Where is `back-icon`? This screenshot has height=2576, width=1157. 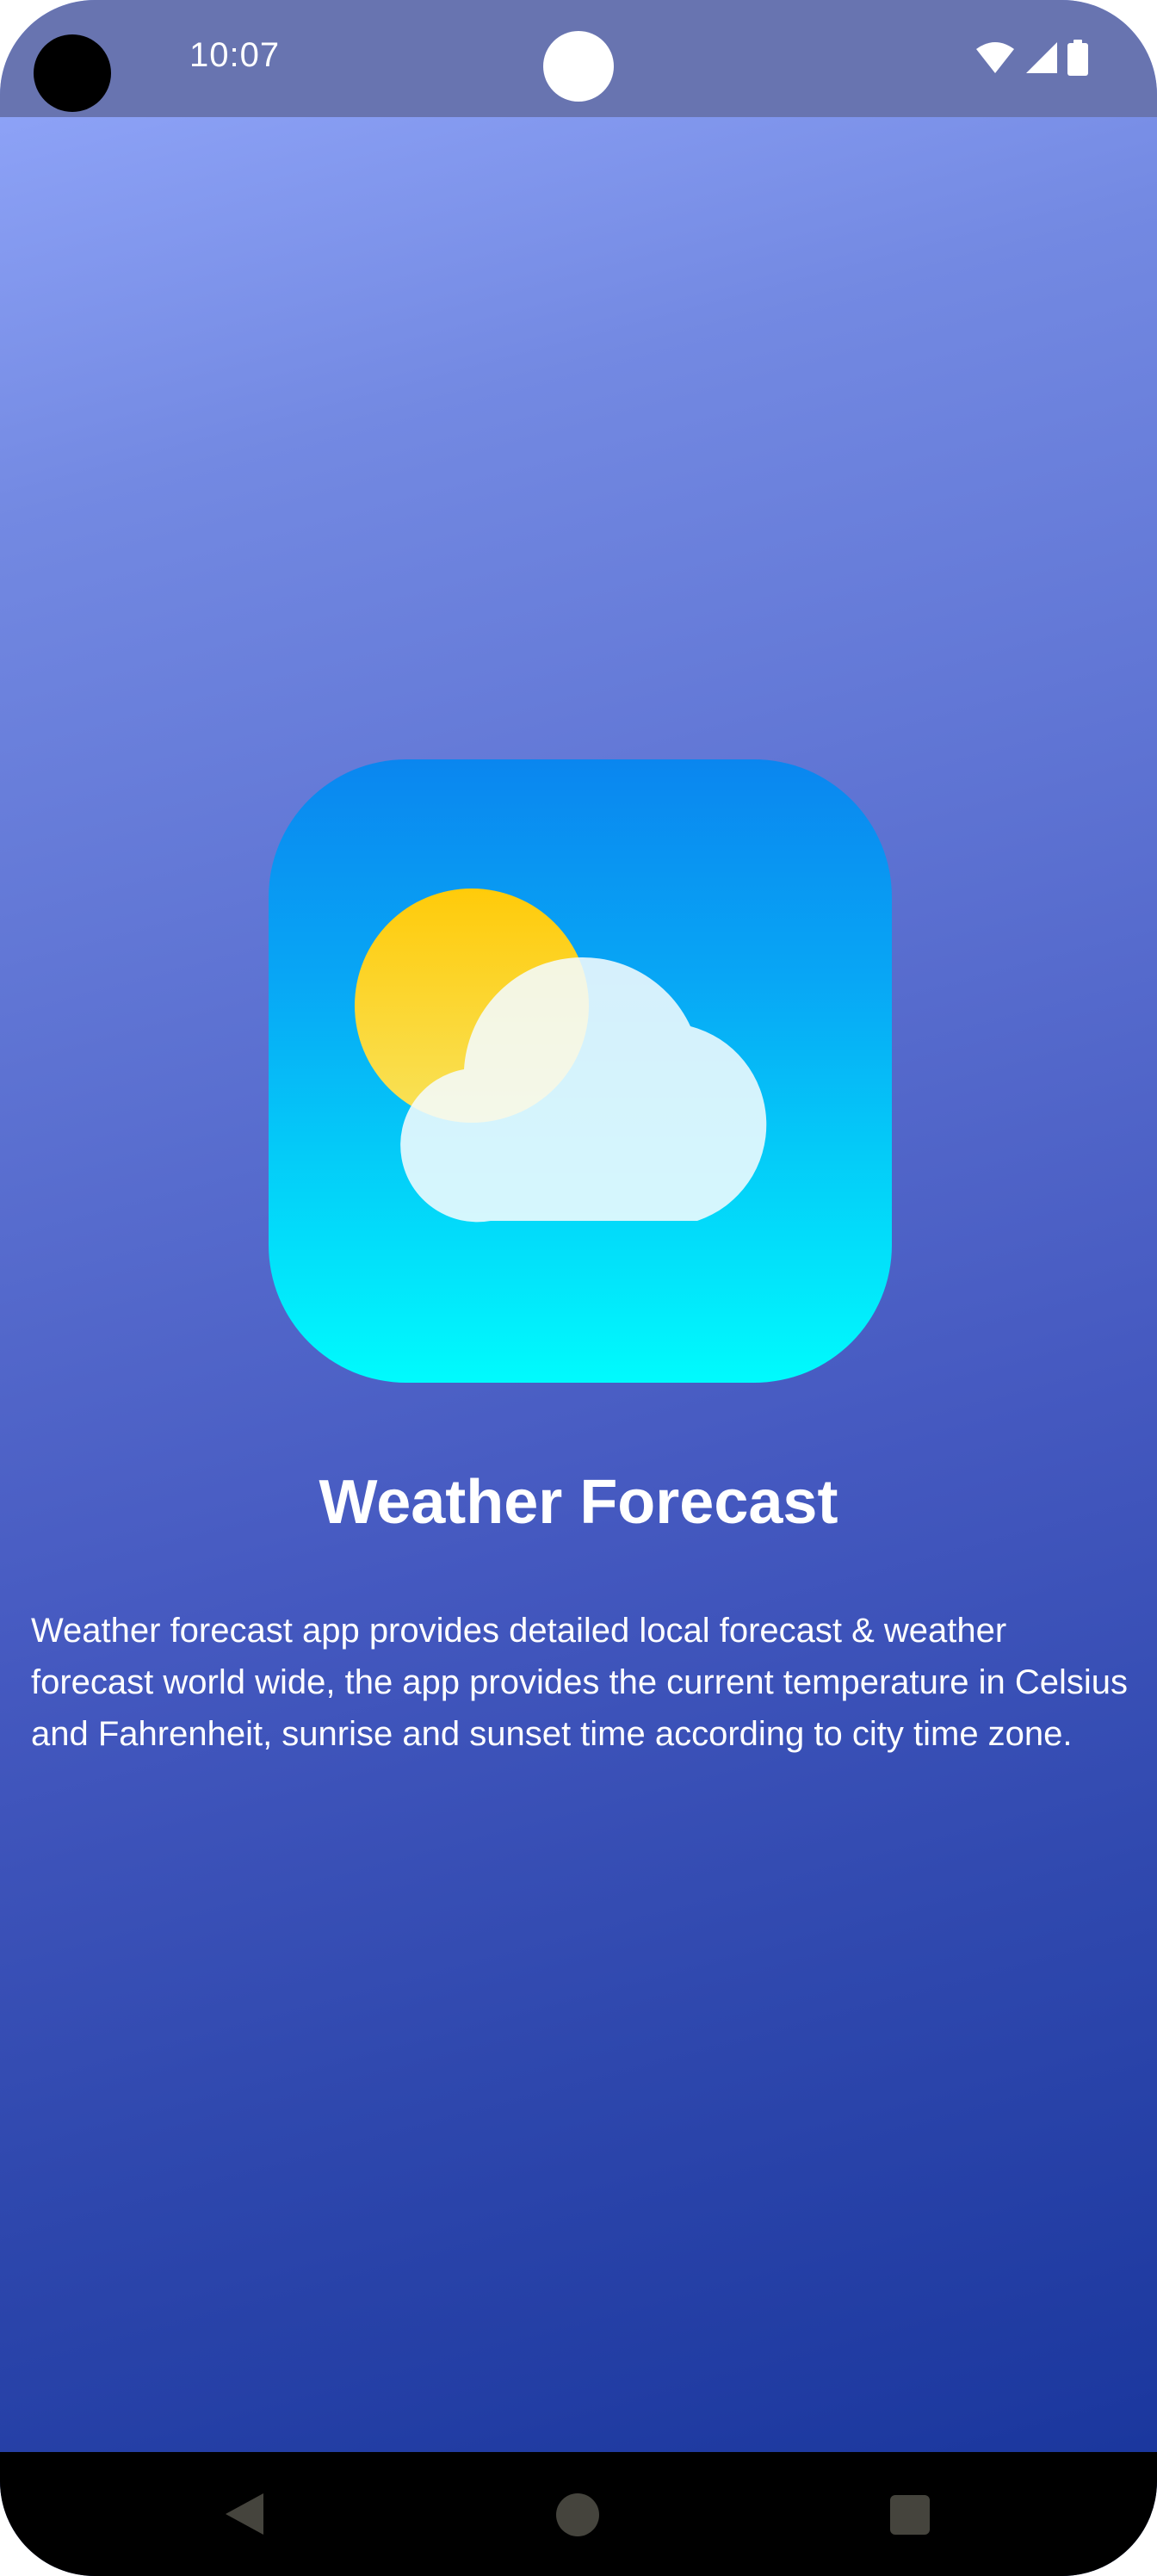 back-icon is located at coordinates (244, 2514).